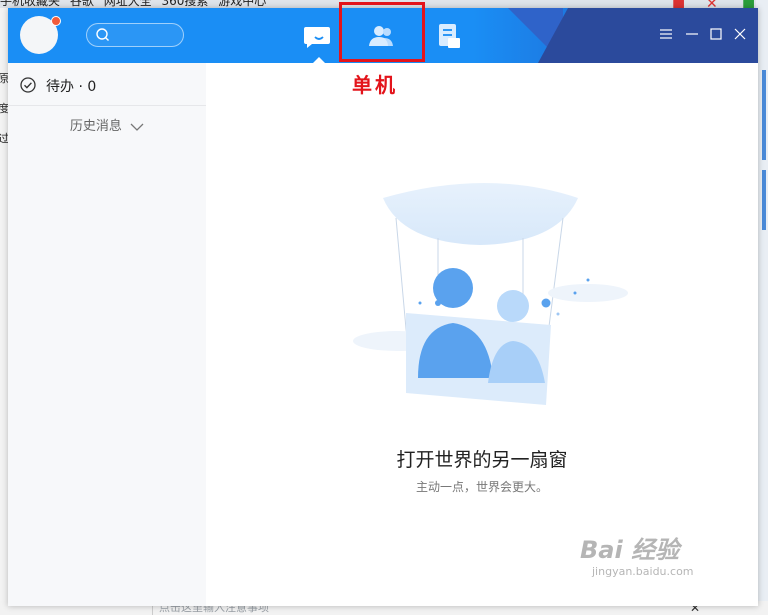 The width and height of the screenshot is (768, 615). What do you see at coordinates (692, 34) in the screenshot?
I see `minimize-icon` at bounding box center [692, 34].